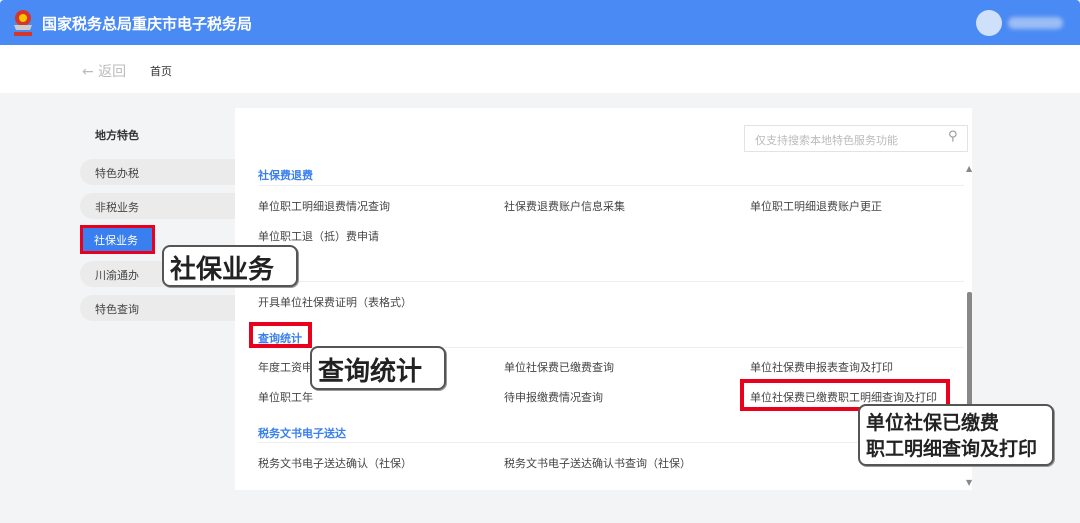 Image resolution: width=1080 pixels, height=523 pixels. Describe the element at coordinates (285, 175) in the screenshot. I see `section-title-refund: 社保费退费` at that location.